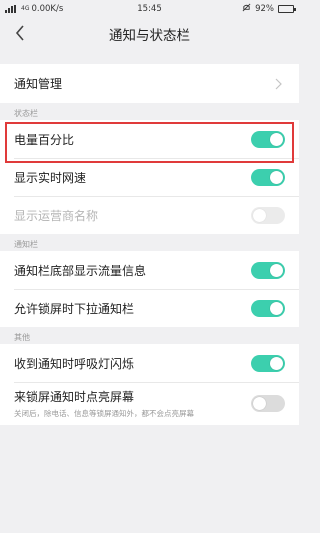  I want to click on setting-lockscreen-pull: 允许锁屏时下拉通知栏, so click(149, 308).